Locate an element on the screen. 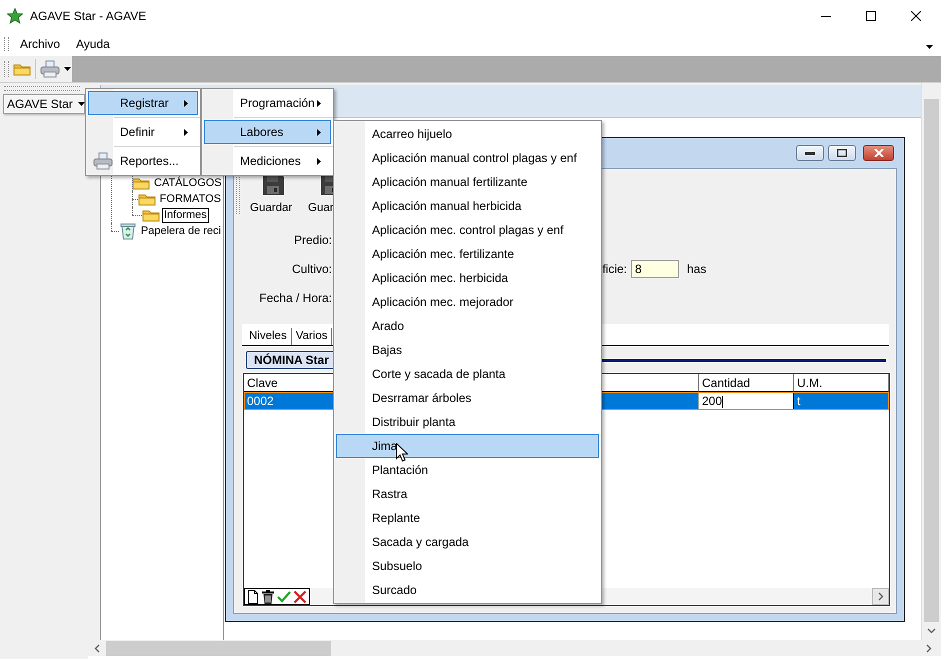  menu-item: Plantación is located at coordinates (467, 470).